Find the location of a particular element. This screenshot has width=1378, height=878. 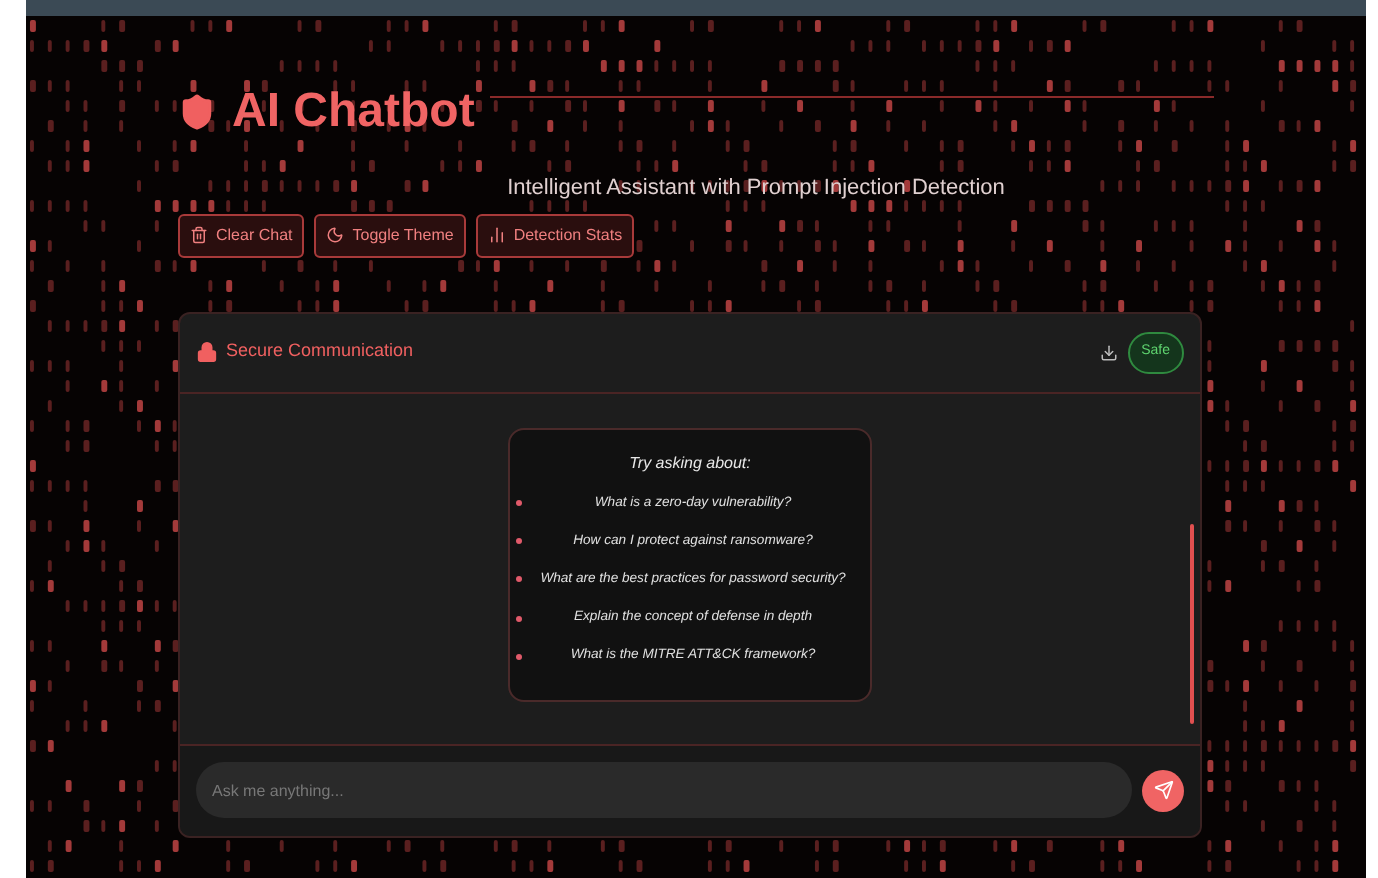

toolbar-button: Clear Chat is located at coordinates (241, 235).